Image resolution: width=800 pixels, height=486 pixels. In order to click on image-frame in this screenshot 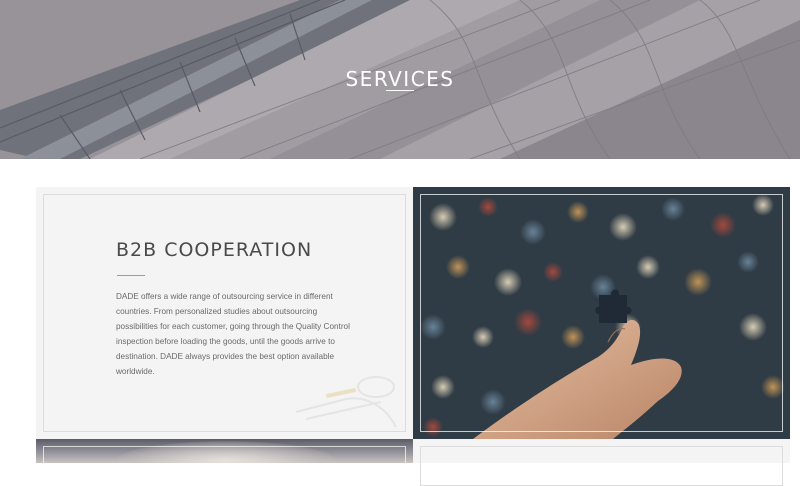, I will do `click(224, 454)`.